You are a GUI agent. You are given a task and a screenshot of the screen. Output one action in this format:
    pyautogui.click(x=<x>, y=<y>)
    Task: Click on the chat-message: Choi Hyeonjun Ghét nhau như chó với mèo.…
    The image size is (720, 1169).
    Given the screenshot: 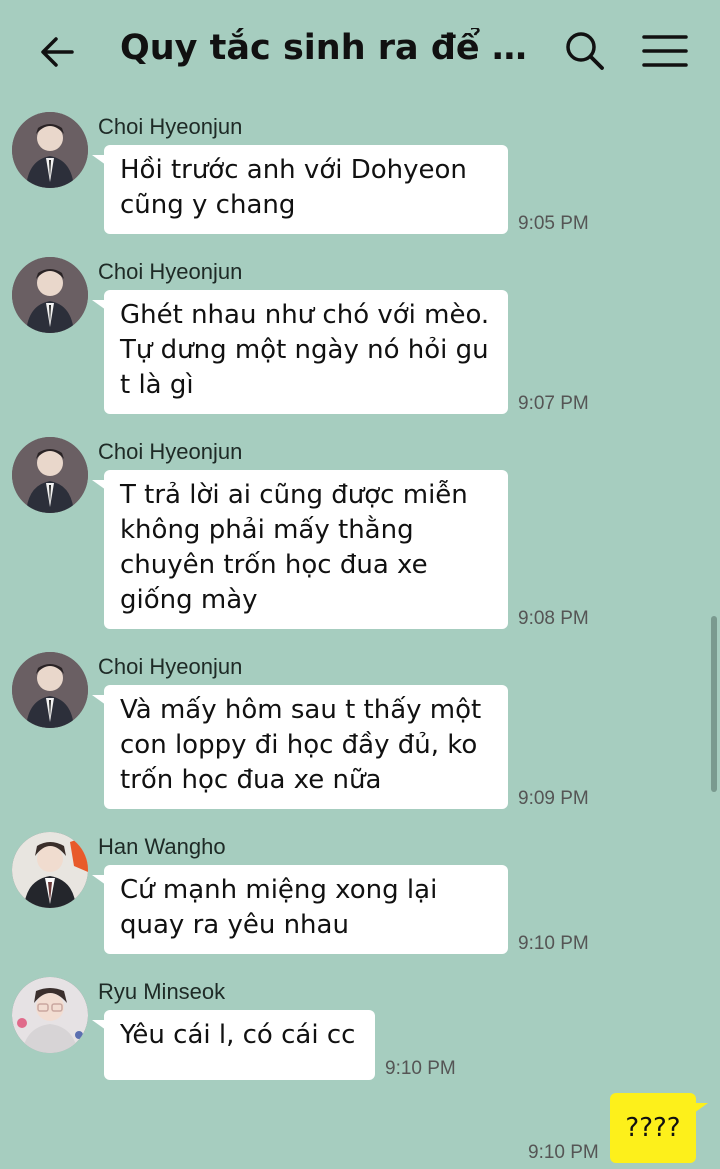 What is the action you would take?
    pyautogui.click(x=360, y=337)
    